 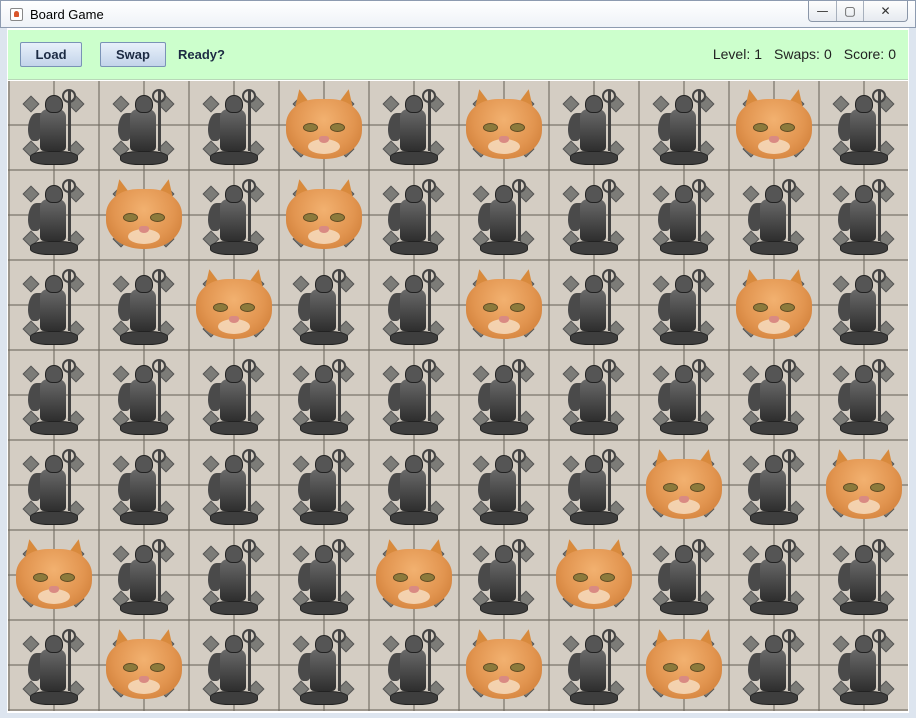 What do you see at coordinates (822, 11) in the screenshot?
I see `minimize-icon: —` at bounding box center [822, 11].